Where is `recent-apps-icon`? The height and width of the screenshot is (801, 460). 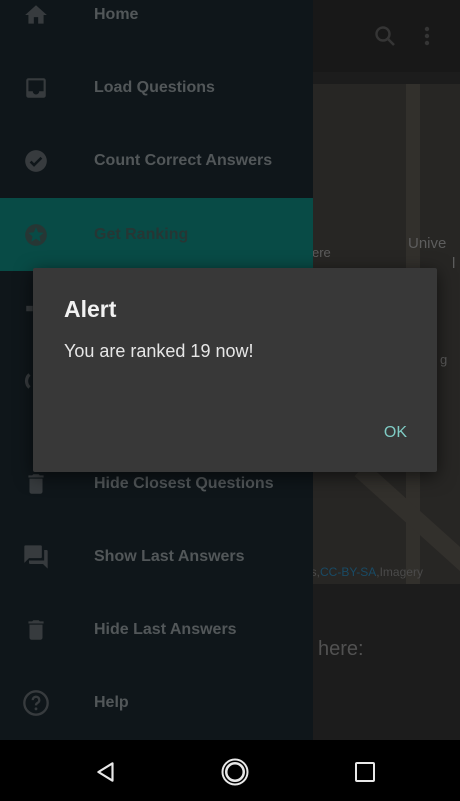
recent-apps-icon is located at coordinates (365, 772).